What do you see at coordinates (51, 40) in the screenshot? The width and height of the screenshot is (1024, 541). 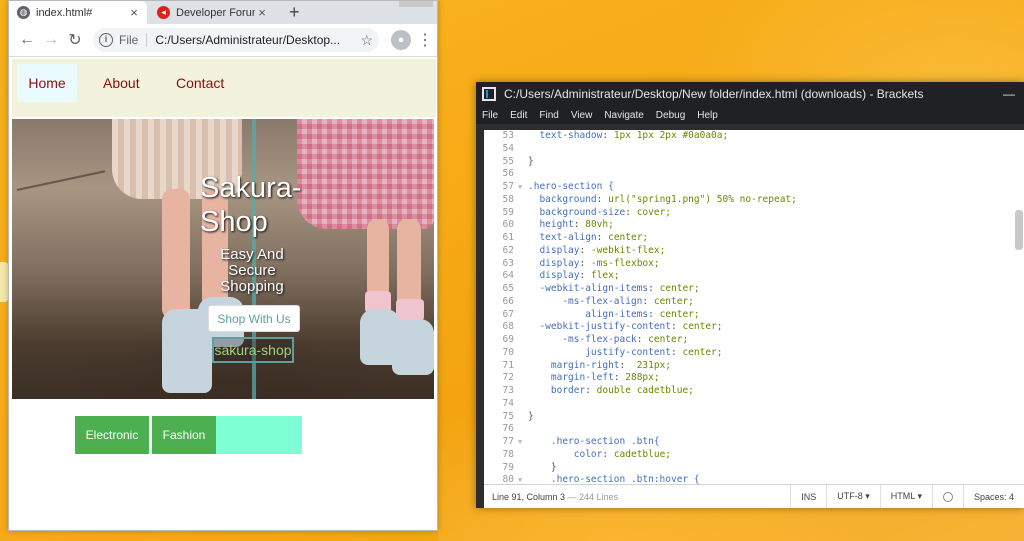 I see `forward-arrow-icon: →` at bounding box center [51, 40].